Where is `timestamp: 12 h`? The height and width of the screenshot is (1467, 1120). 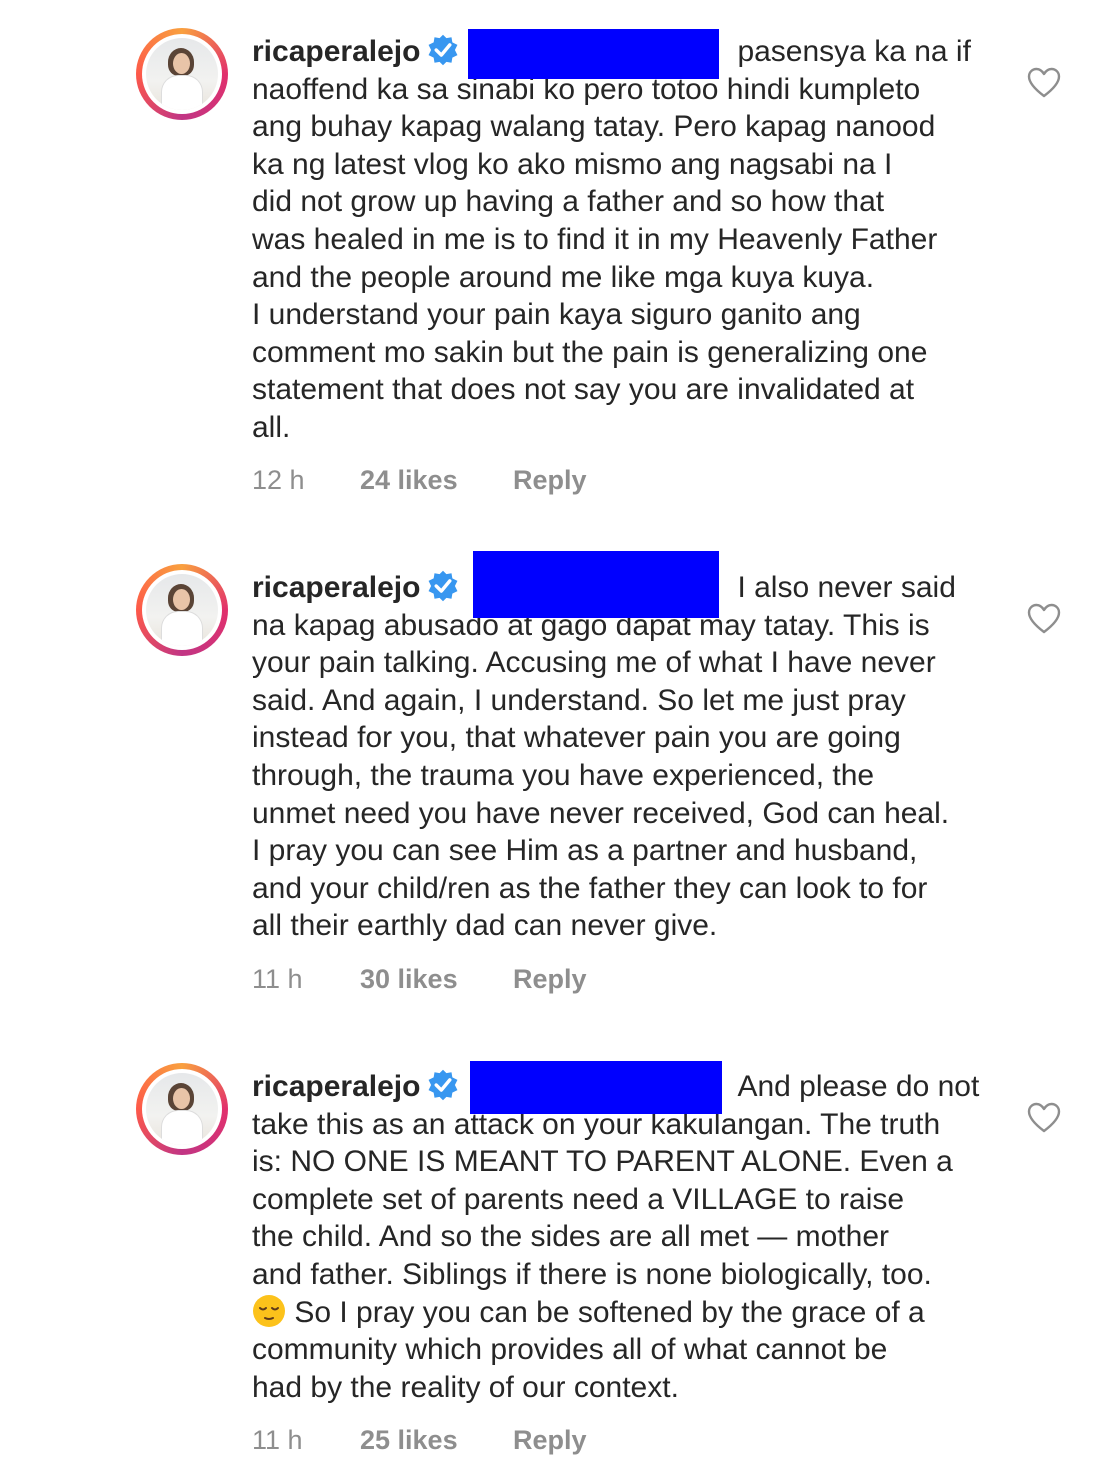 timestamp: 12 h is located at coordinates (278, 480).